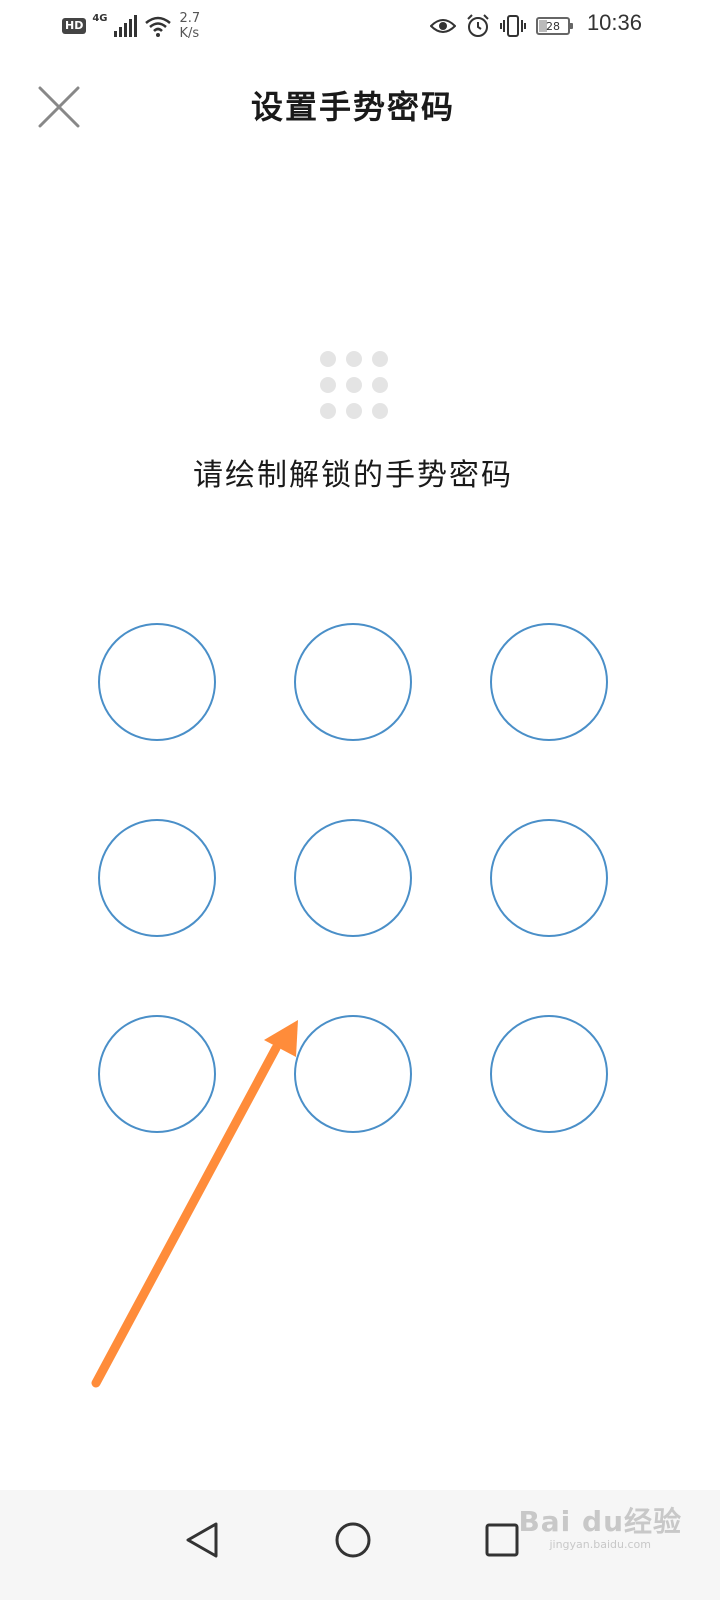 This screenshot has width=720, height=1600. I want to click on network-speed: 2.7 K/s, so click(190, 26).